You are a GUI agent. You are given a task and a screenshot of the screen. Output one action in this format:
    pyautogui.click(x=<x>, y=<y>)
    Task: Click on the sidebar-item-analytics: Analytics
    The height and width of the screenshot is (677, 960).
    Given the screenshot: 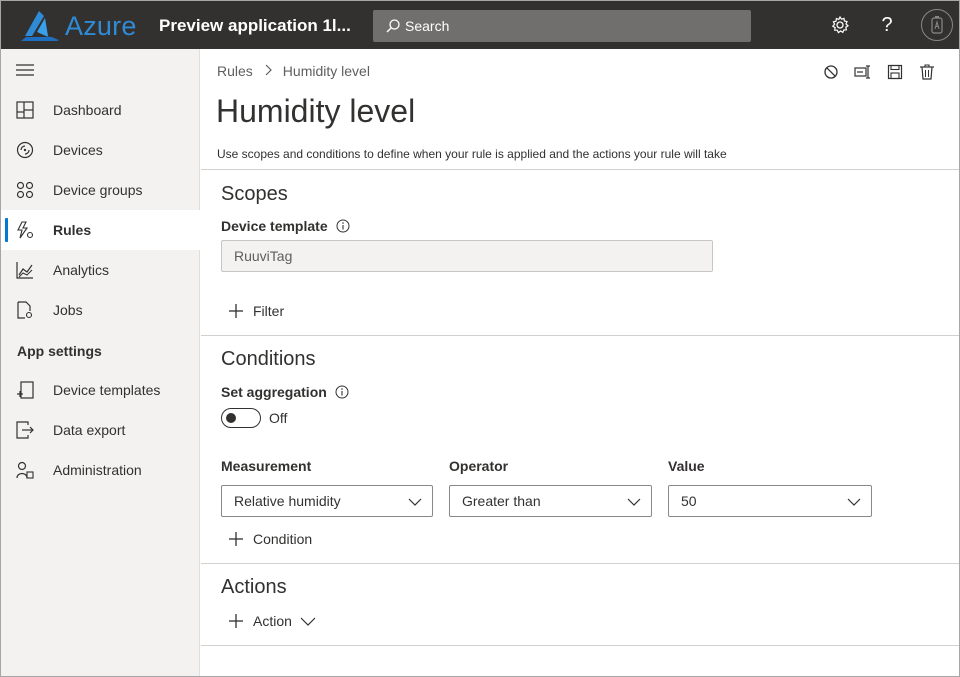 What is the action you would take?
    pyautogui.click(x=100, y=270)
    